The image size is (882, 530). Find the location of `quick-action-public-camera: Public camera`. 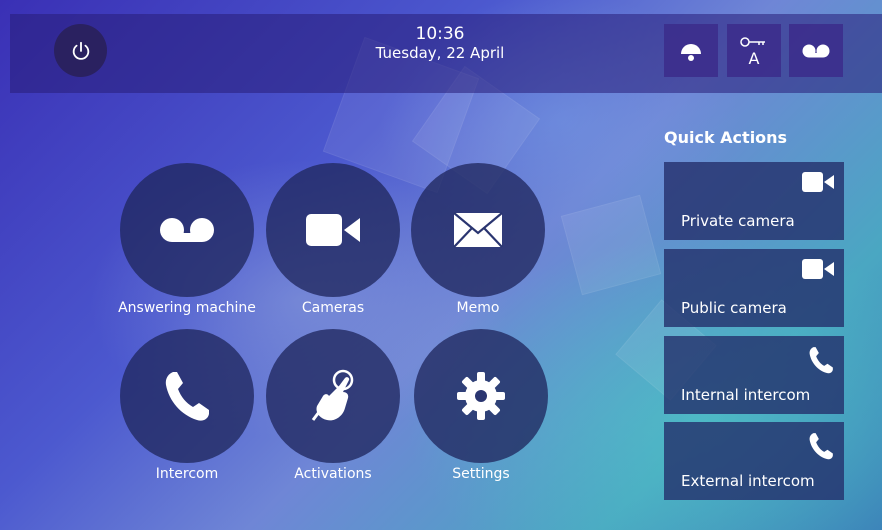

quick-action-public-camera: Public camera is located at coordinates (754, 288).